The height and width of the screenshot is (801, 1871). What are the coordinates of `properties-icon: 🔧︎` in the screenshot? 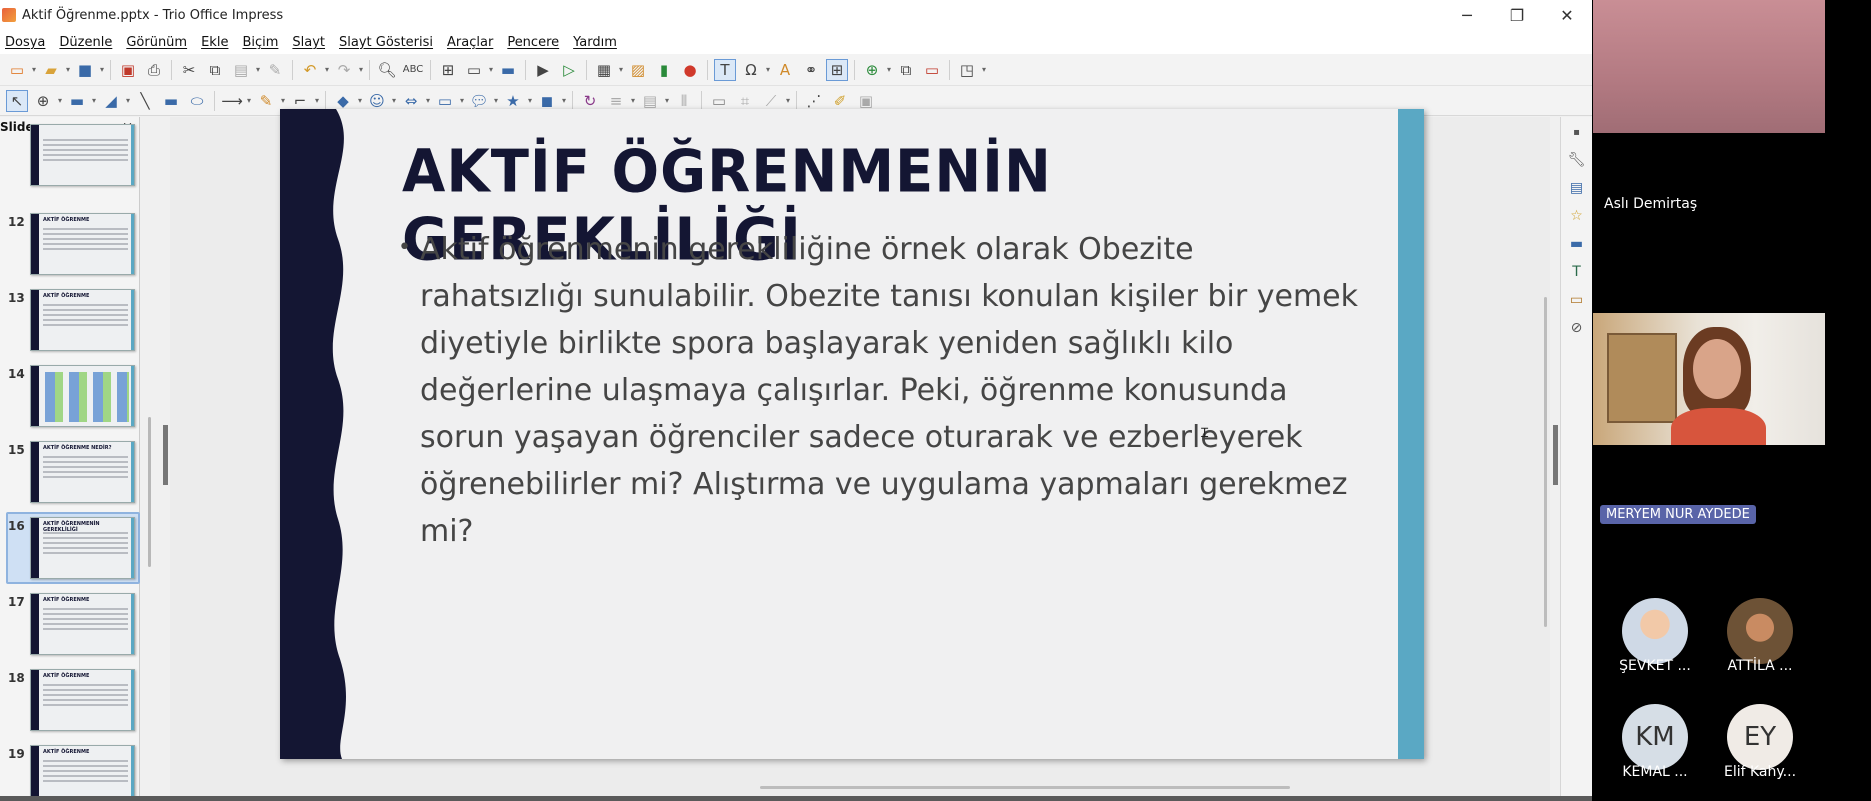 It's located at (1577, 160).